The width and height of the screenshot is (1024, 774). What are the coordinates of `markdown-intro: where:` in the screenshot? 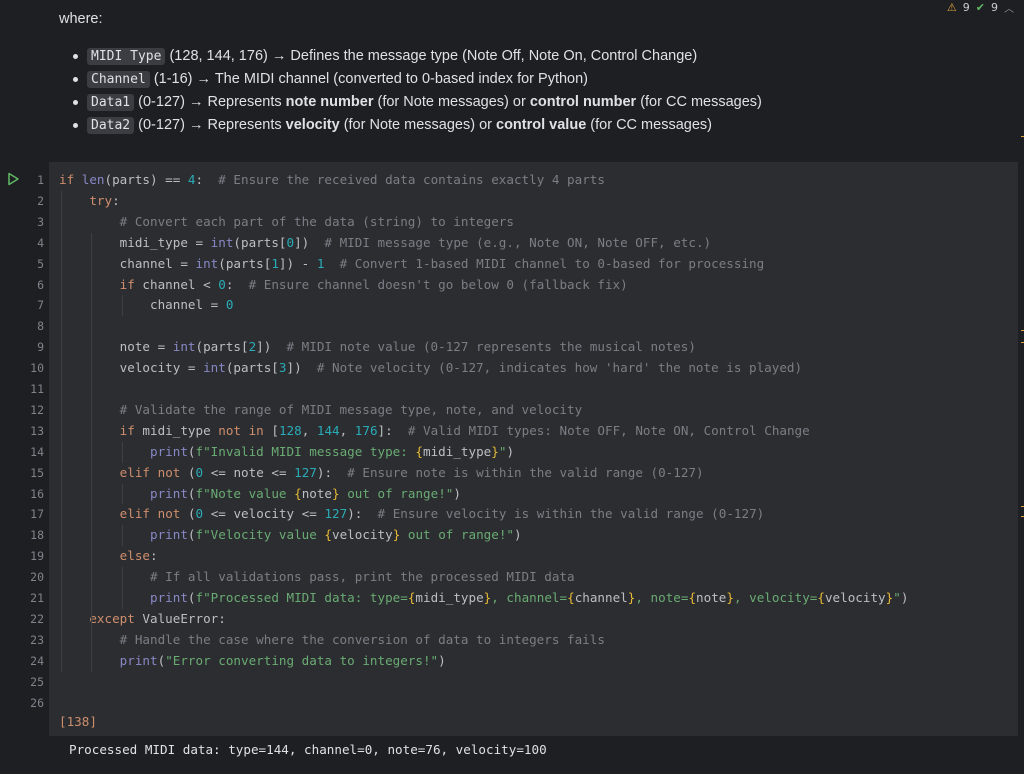 It's located at (81, 19).